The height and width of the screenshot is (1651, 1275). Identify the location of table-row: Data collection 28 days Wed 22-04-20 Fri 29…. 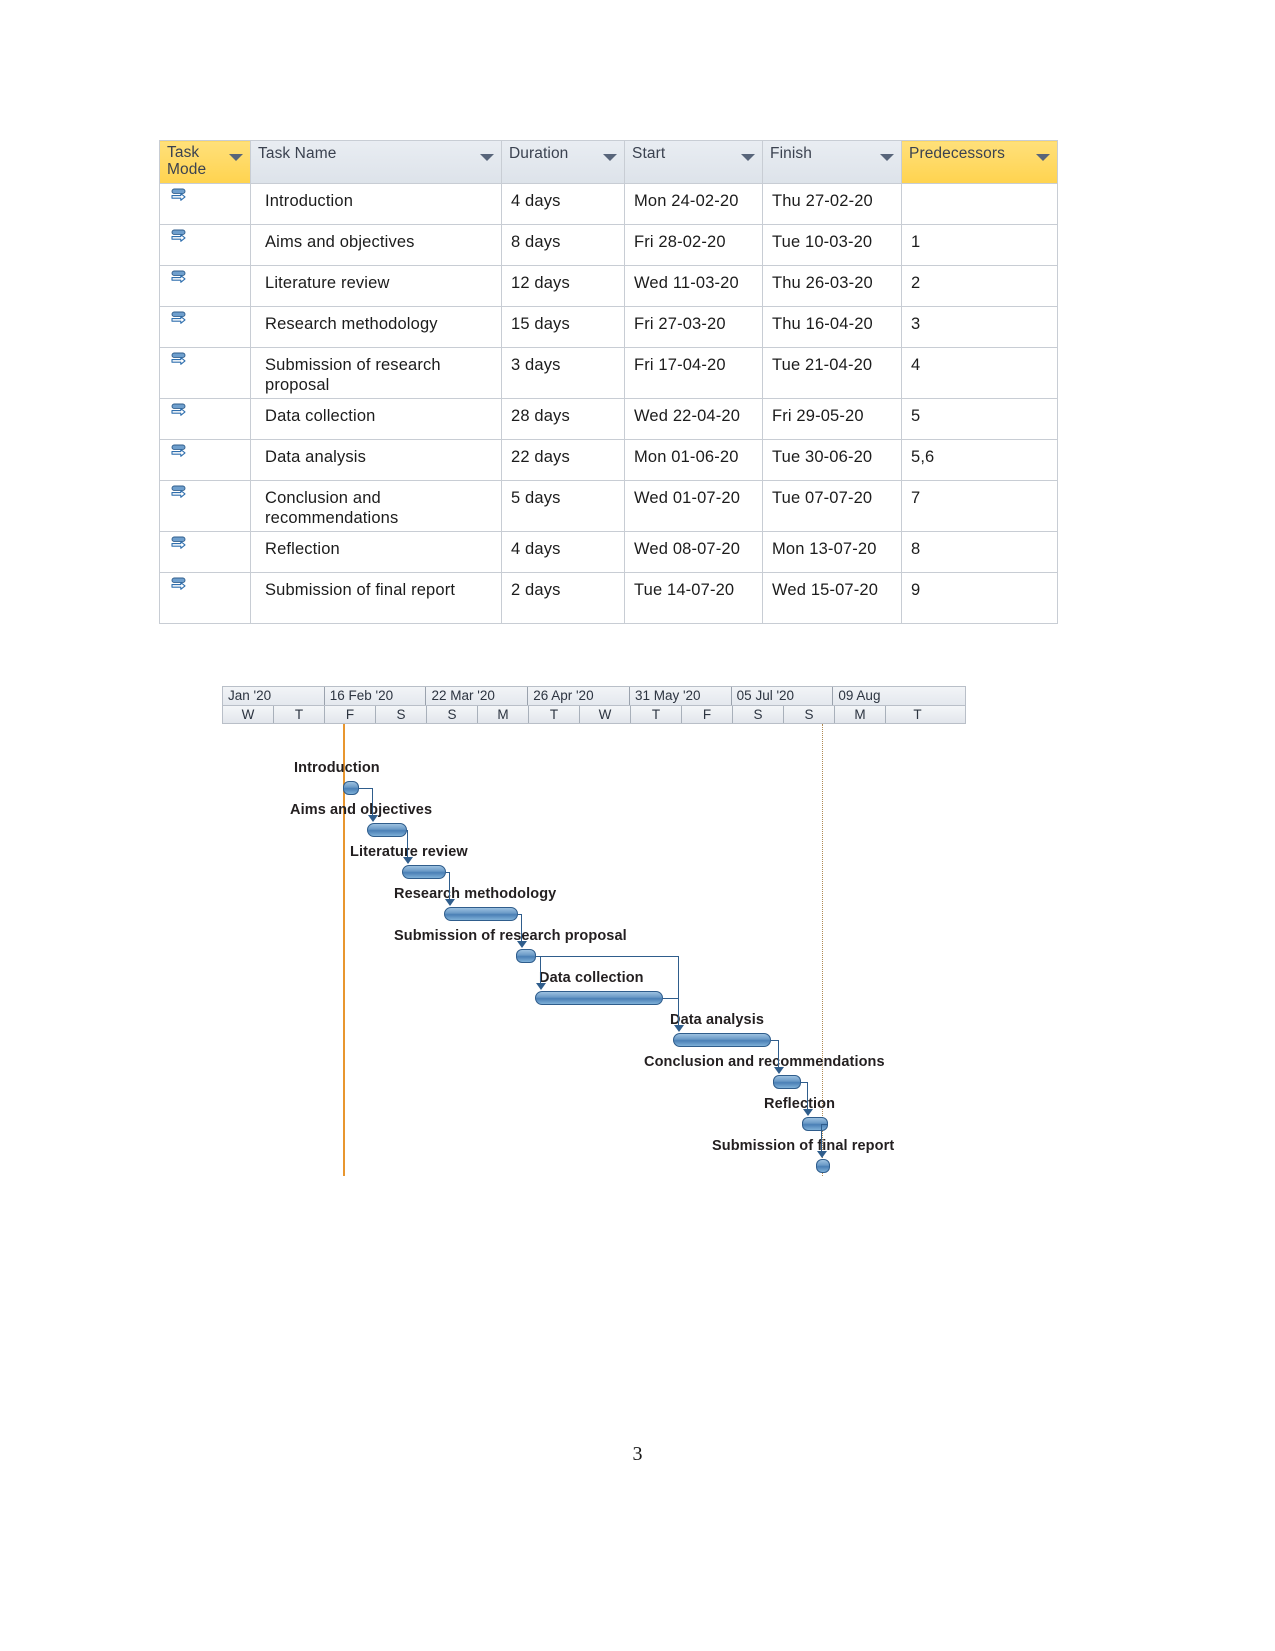
(608, 419).